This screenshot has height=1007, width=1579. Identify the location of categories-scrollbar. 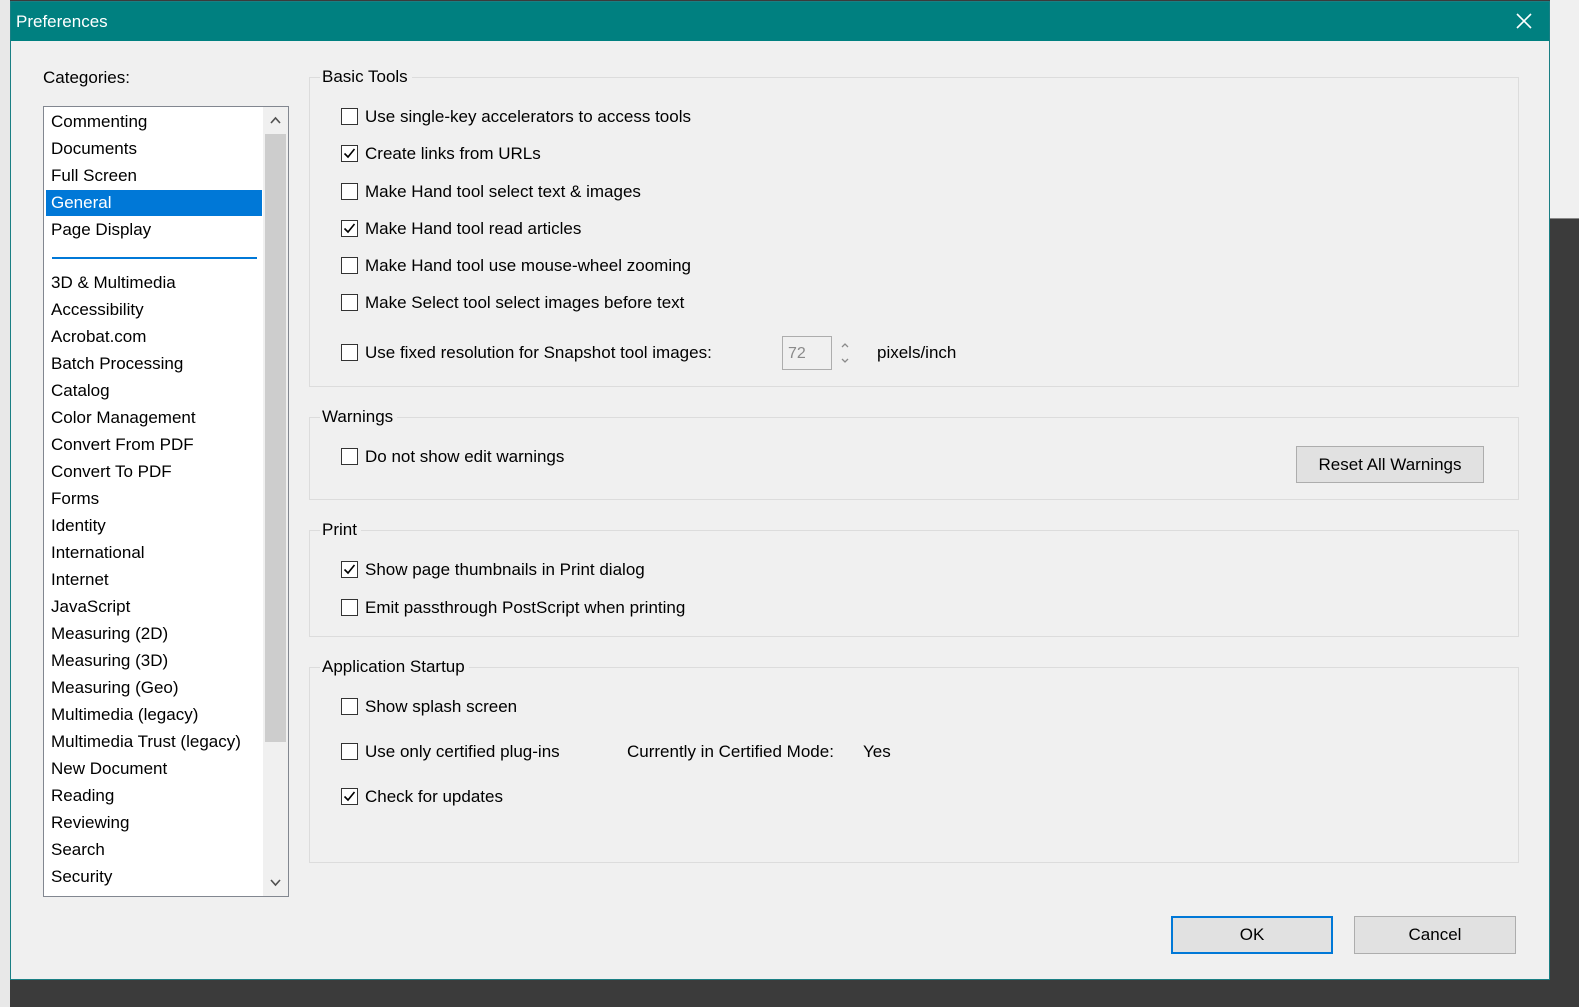
(275, 501).